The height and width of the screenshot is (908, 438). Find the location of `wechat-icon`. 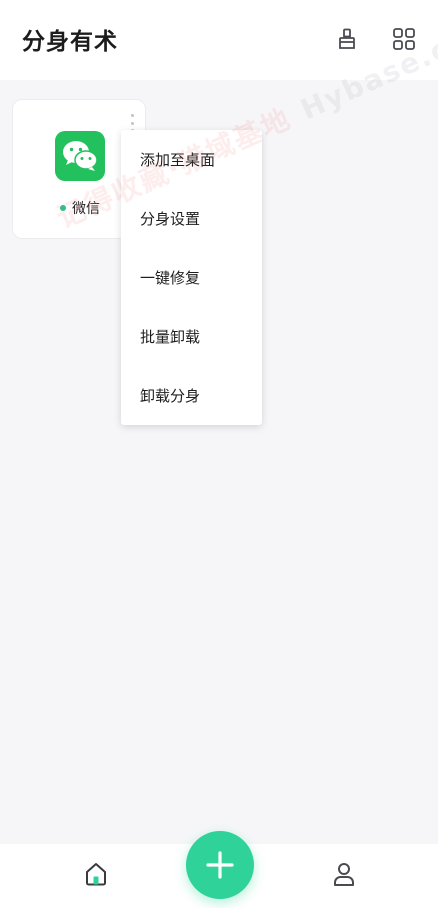

wechat-icon is located at coordinates (80, 156).